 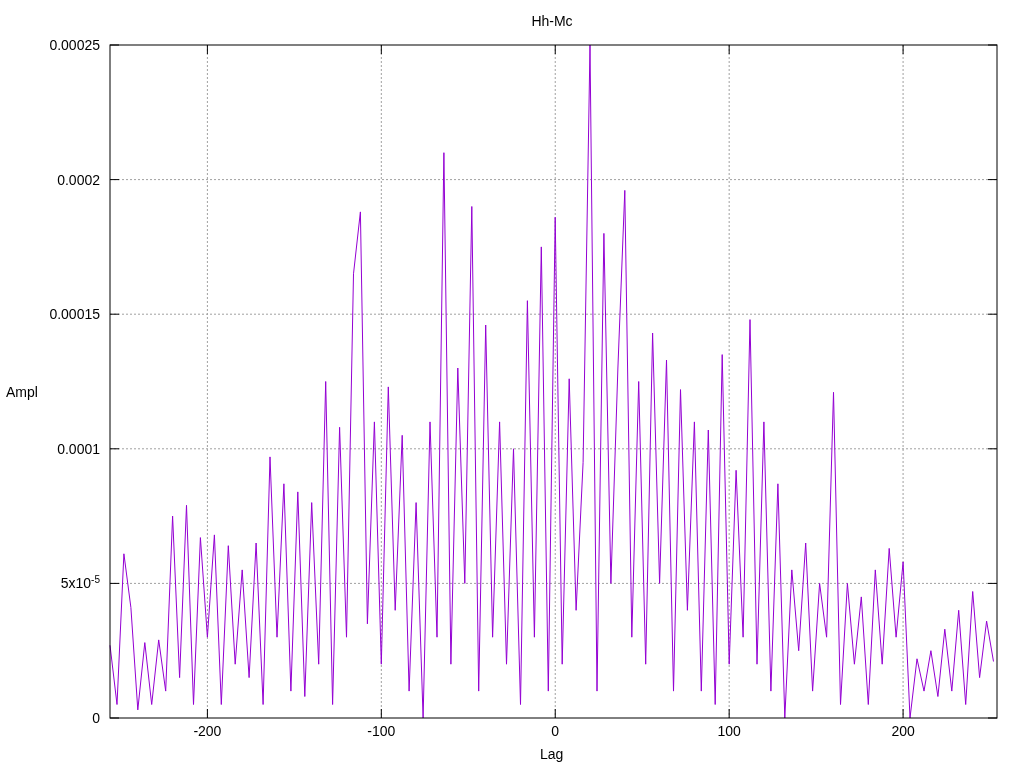 What do you see at coordinates (78, 179) in the screenshot?
I see `y-tick-label: 0.0002` at bounding box center [78, 179].